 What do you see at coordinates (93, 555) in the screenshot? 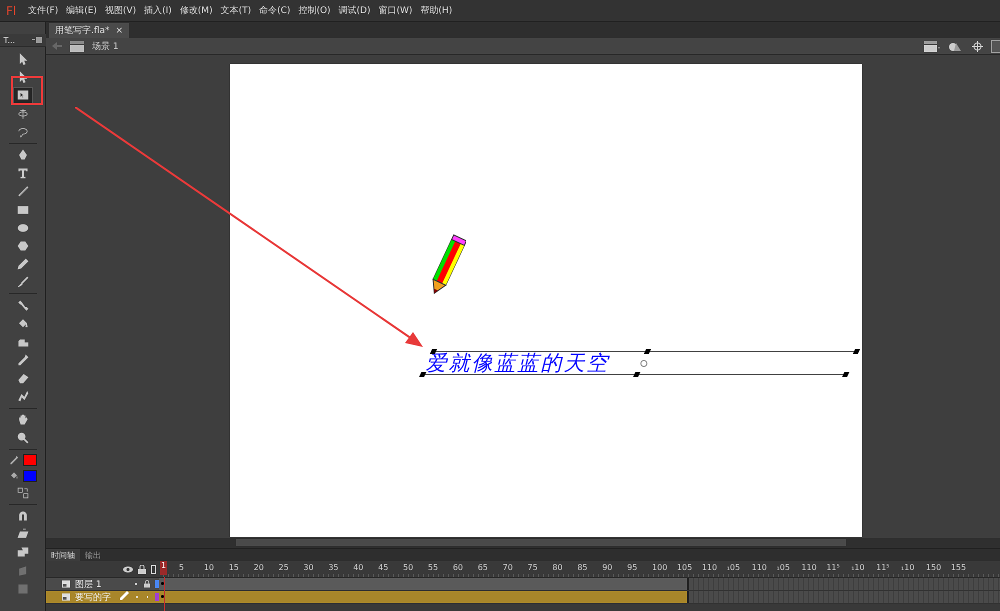
I see `panel-tab: 输出` at bounding box center [93, 555].